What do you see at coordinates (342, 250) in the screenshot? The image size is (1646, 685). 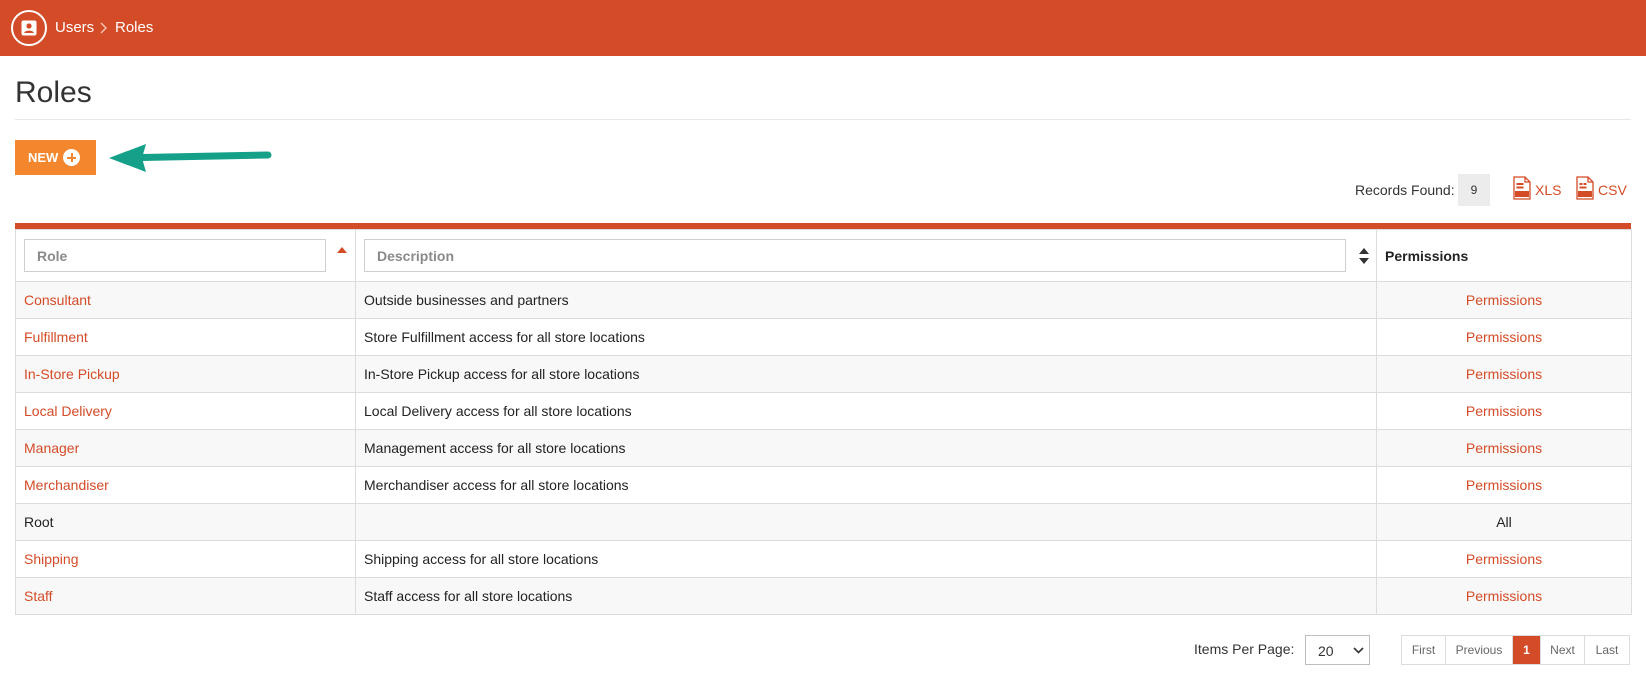 I see `sort-ascending-icon` at bounding box center [342, 250].